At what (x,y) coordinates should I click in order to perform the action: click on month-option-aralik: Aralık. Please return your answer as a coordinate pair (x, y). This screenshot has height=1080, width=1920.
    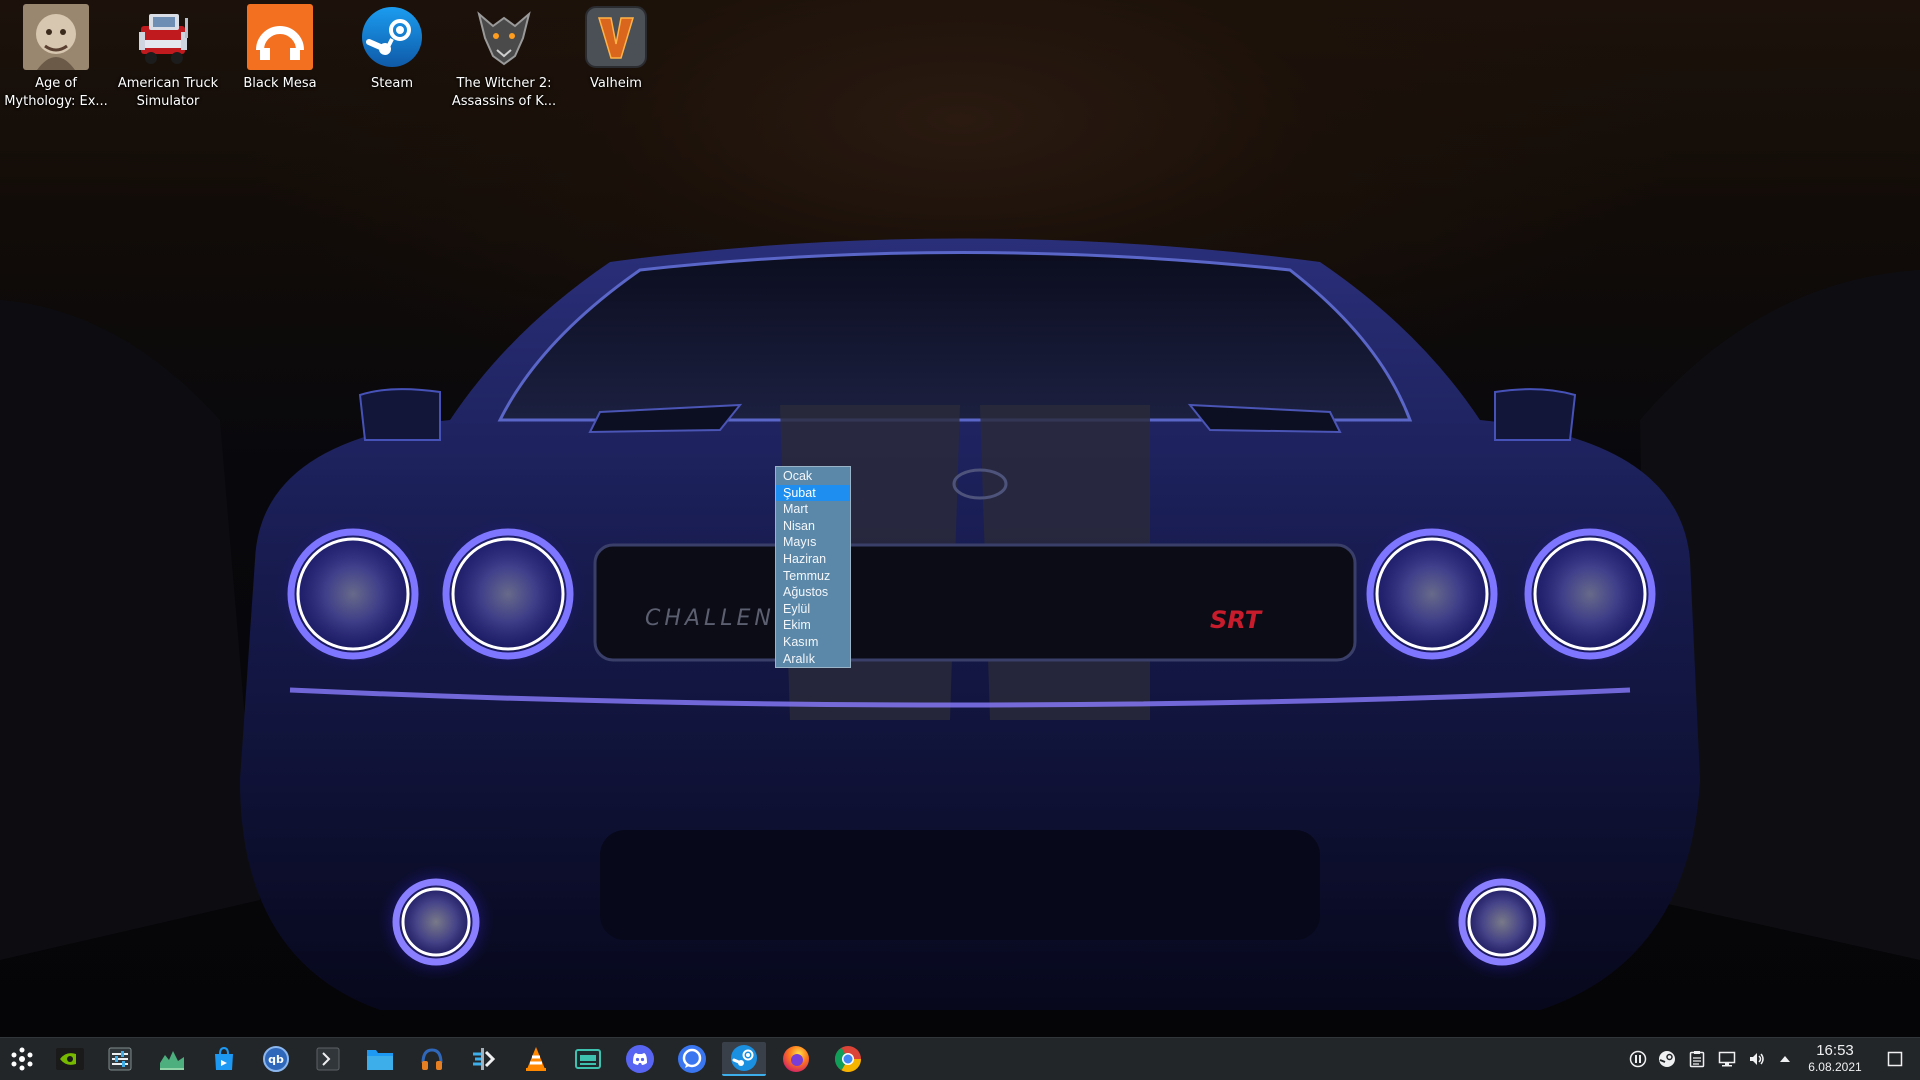
    Looking at the image, I should click on (813, 659).